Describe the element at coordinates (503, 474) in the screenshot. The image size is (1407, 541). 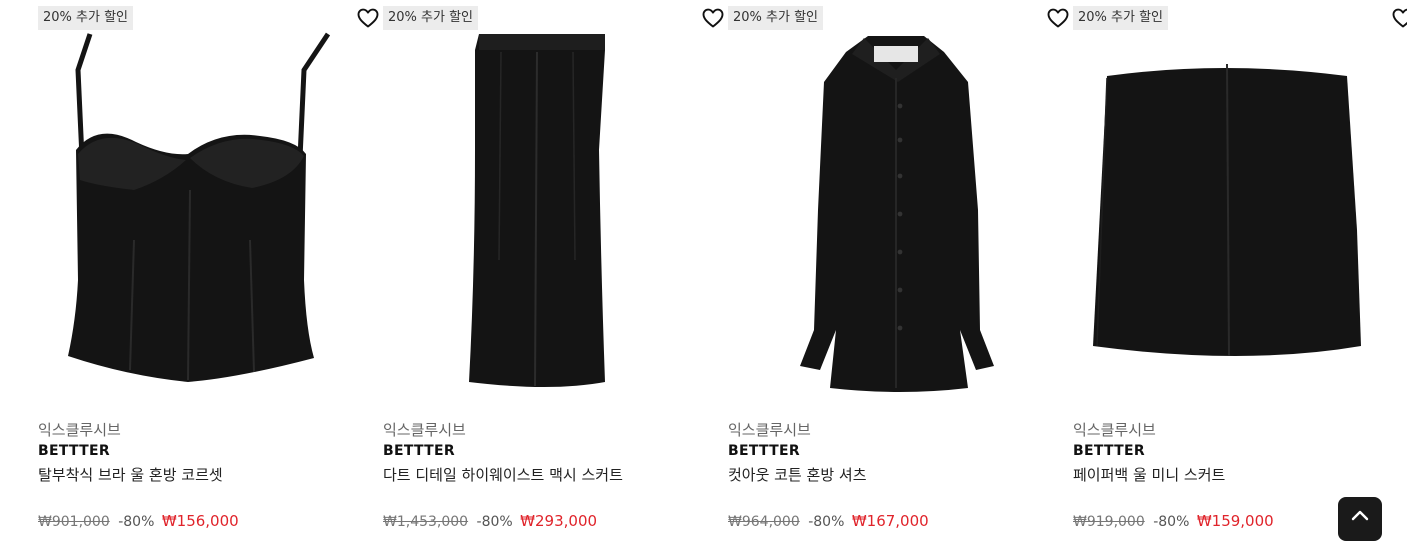
I see `product-name: 다트 디테일 하이웨이스트 맥시 스커트` at that location.